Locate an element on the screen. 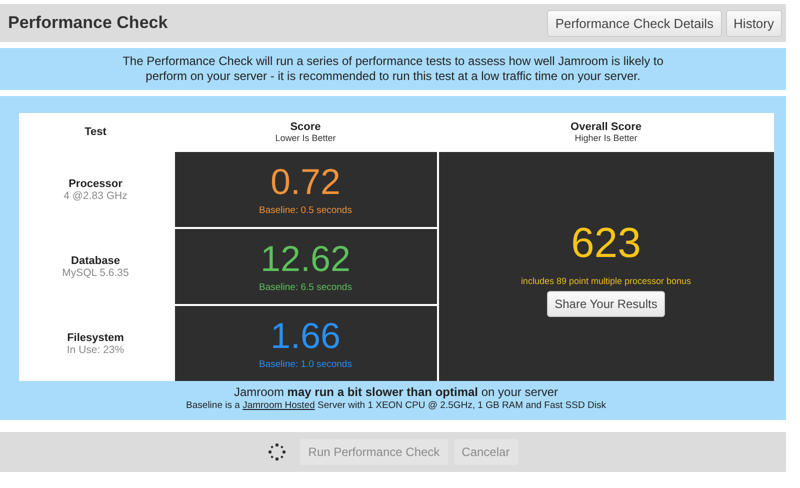 This screenshot has width=800, height=488. share-button: Share Your Results is located at coordinates (606, 304).